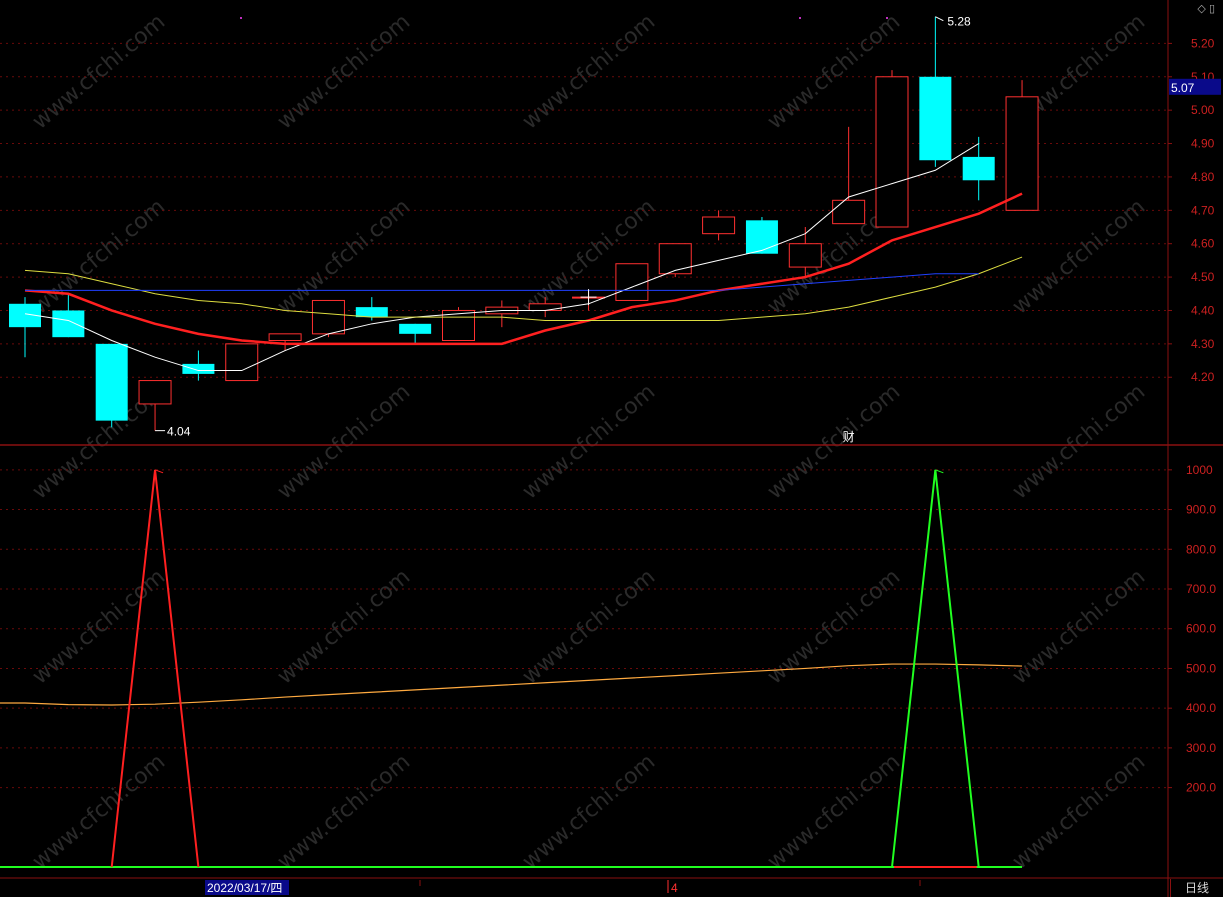 Image resolution: width=1223 pixels, height=897 pixels. Describe the element at coordinates (1203, 43) in the screenshot. I see `price-tick-label: 5.20` at that location.